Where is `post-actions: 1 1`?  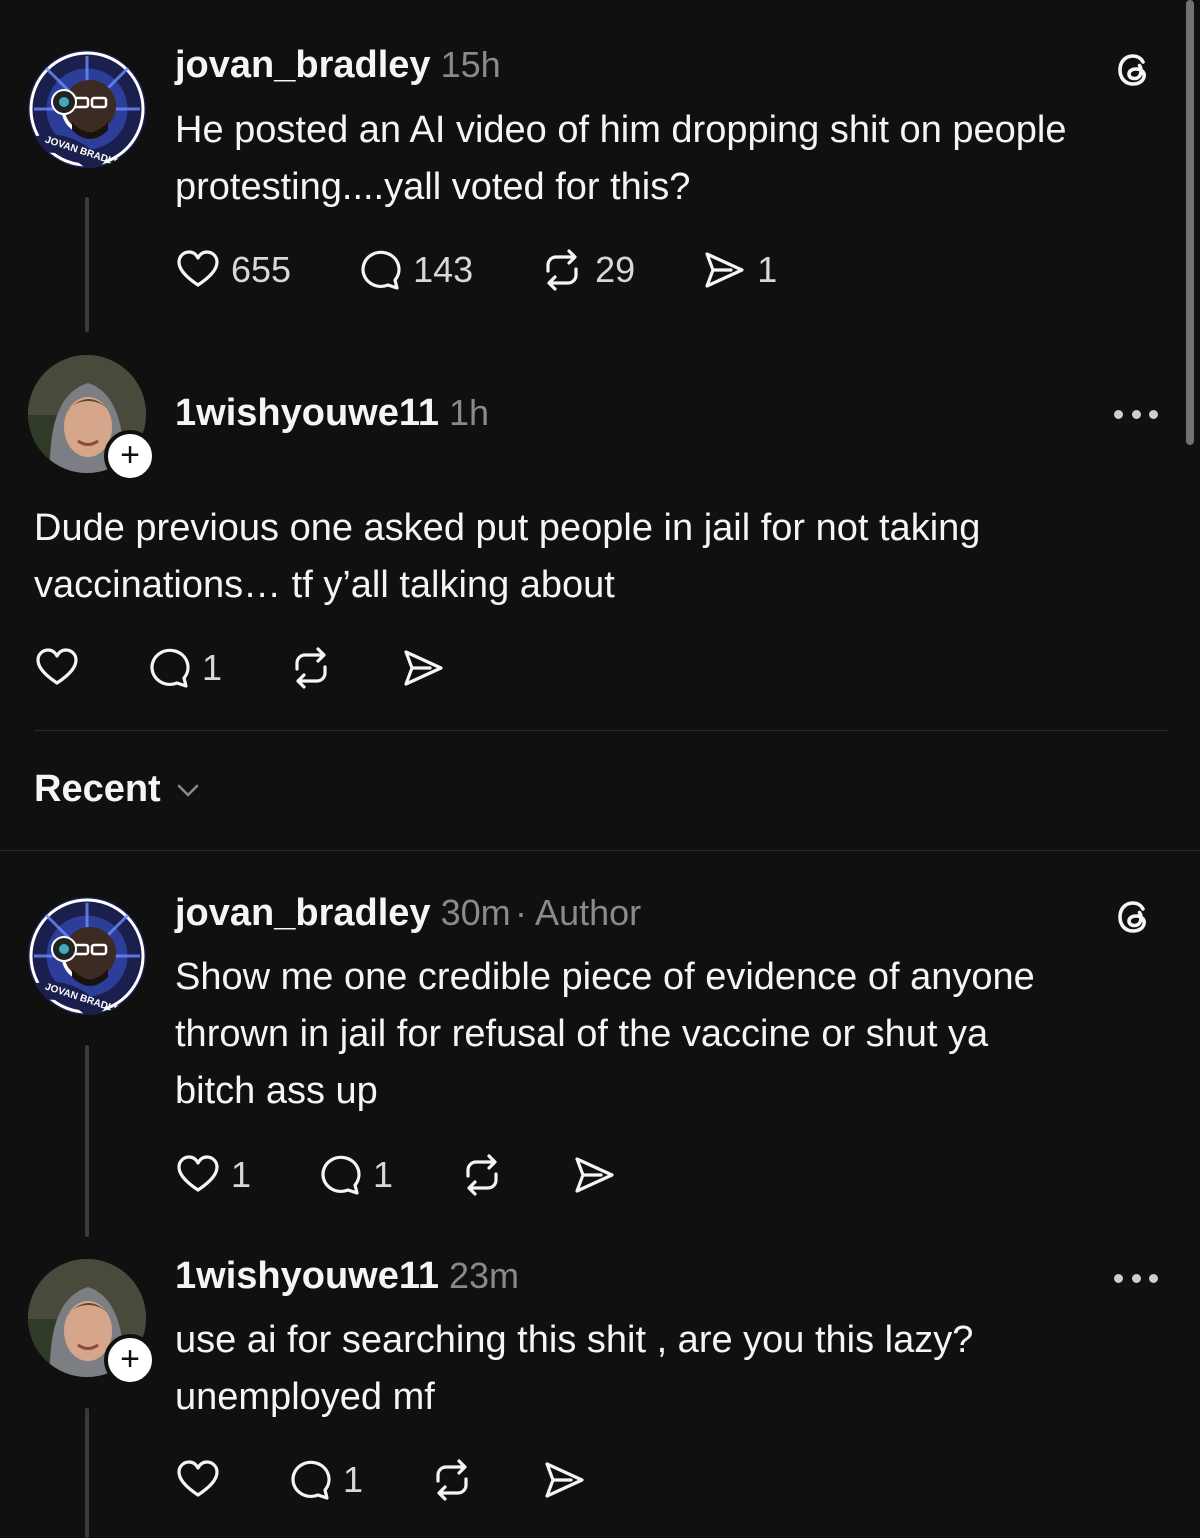 post-actions: 1 1 is located at coordinates (424, 1175).